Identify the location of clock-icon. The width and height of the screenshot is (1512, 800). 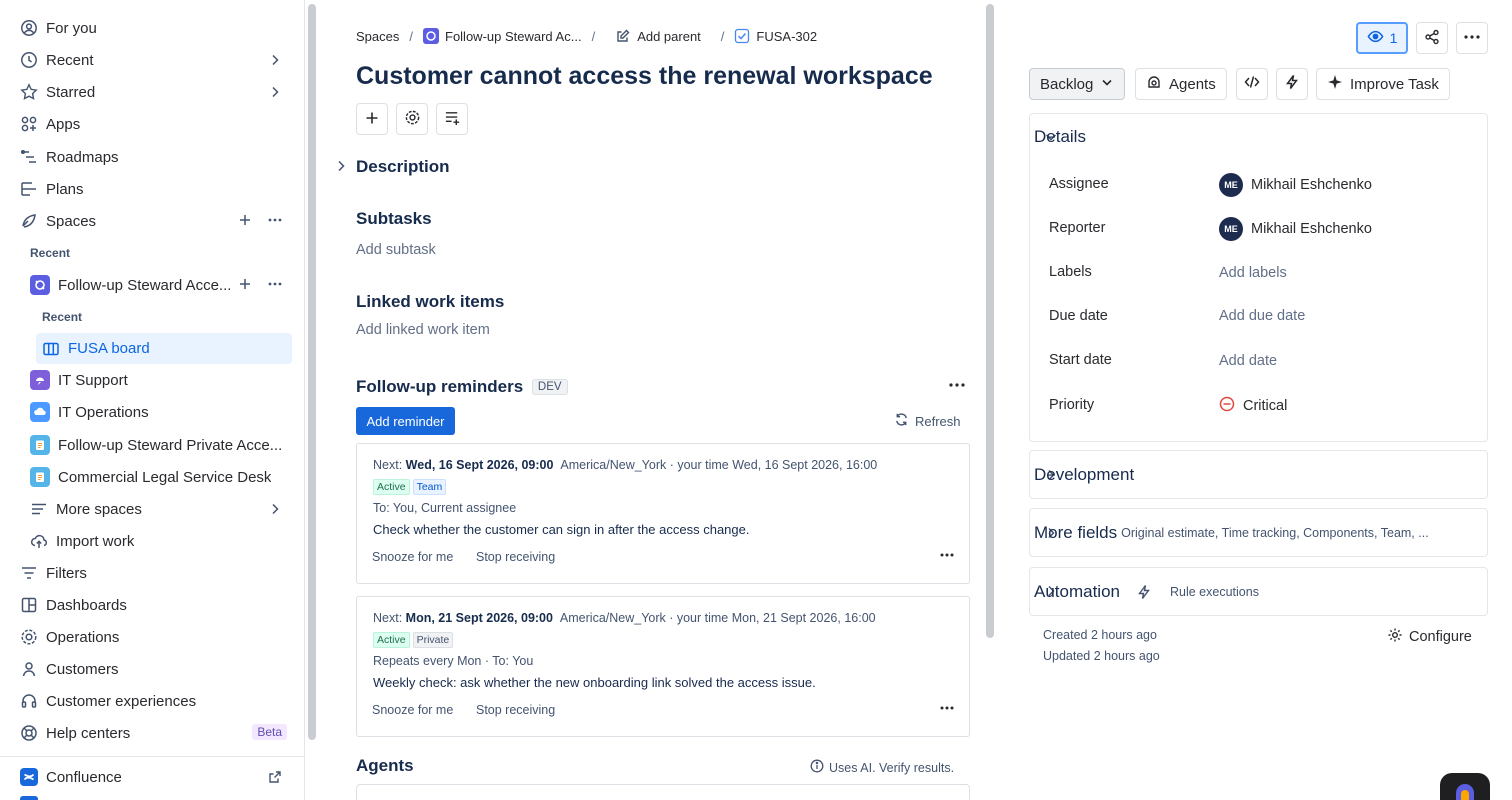
(29, 60).